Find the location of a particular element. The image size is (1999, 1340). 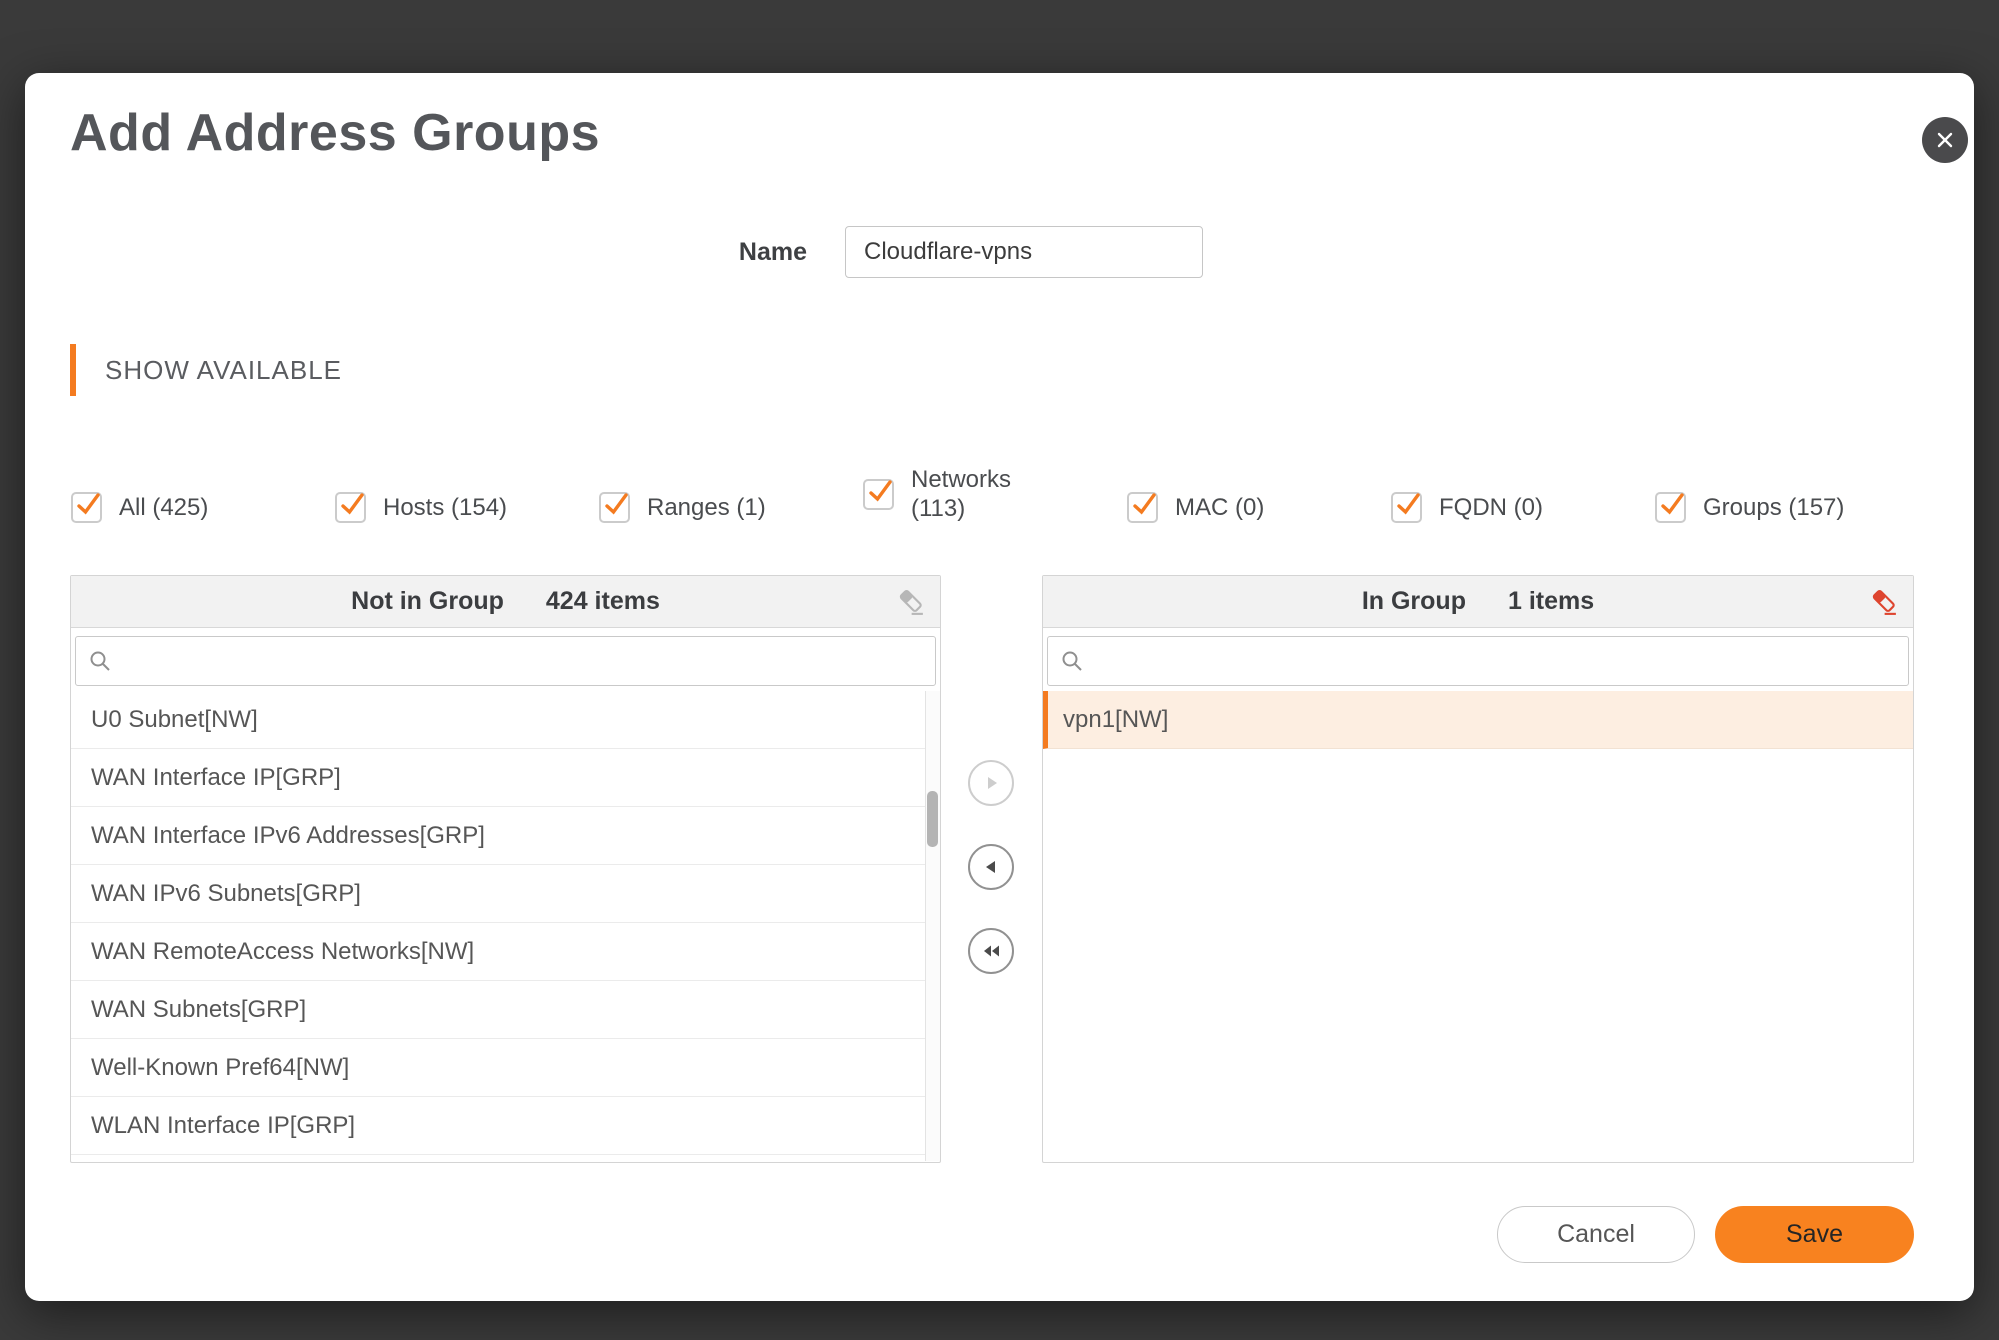

move-right-icon is located at coordinates (992, 783).